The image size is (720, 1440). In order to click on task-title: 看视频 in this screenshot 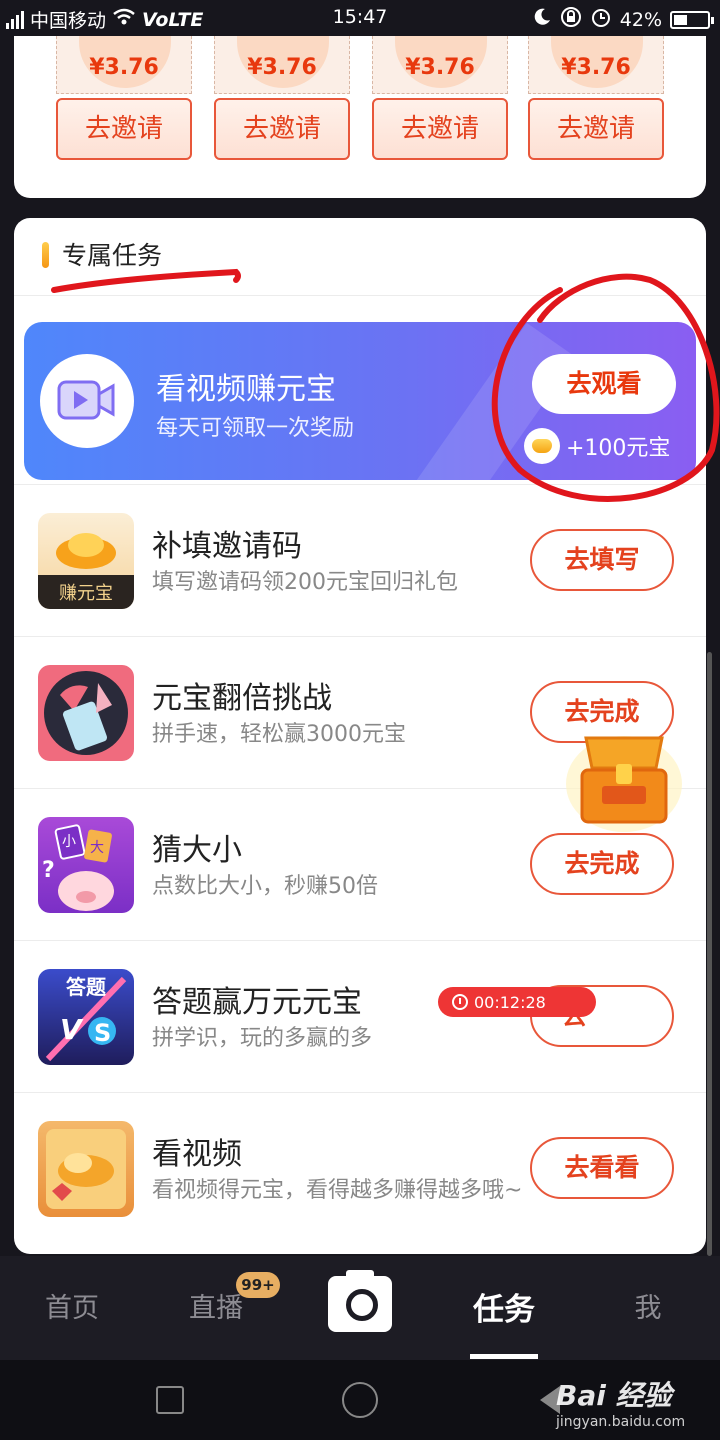, I will do `click(197, 1154)`.